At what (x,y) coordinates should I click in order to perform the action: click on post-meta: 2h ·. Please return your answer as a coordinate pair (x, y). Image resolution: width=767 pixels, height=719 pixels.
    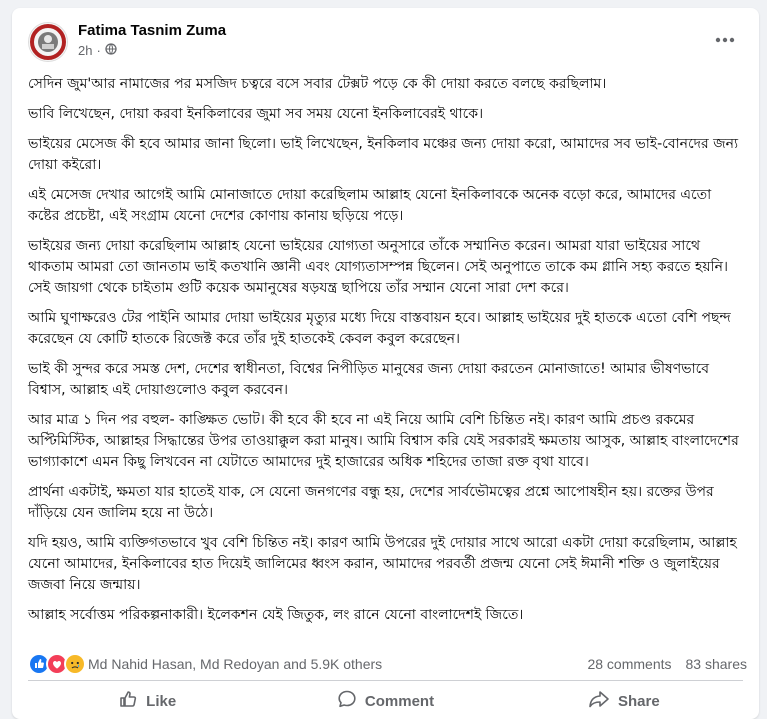
    Looking at the image, I should click on (97, 50).